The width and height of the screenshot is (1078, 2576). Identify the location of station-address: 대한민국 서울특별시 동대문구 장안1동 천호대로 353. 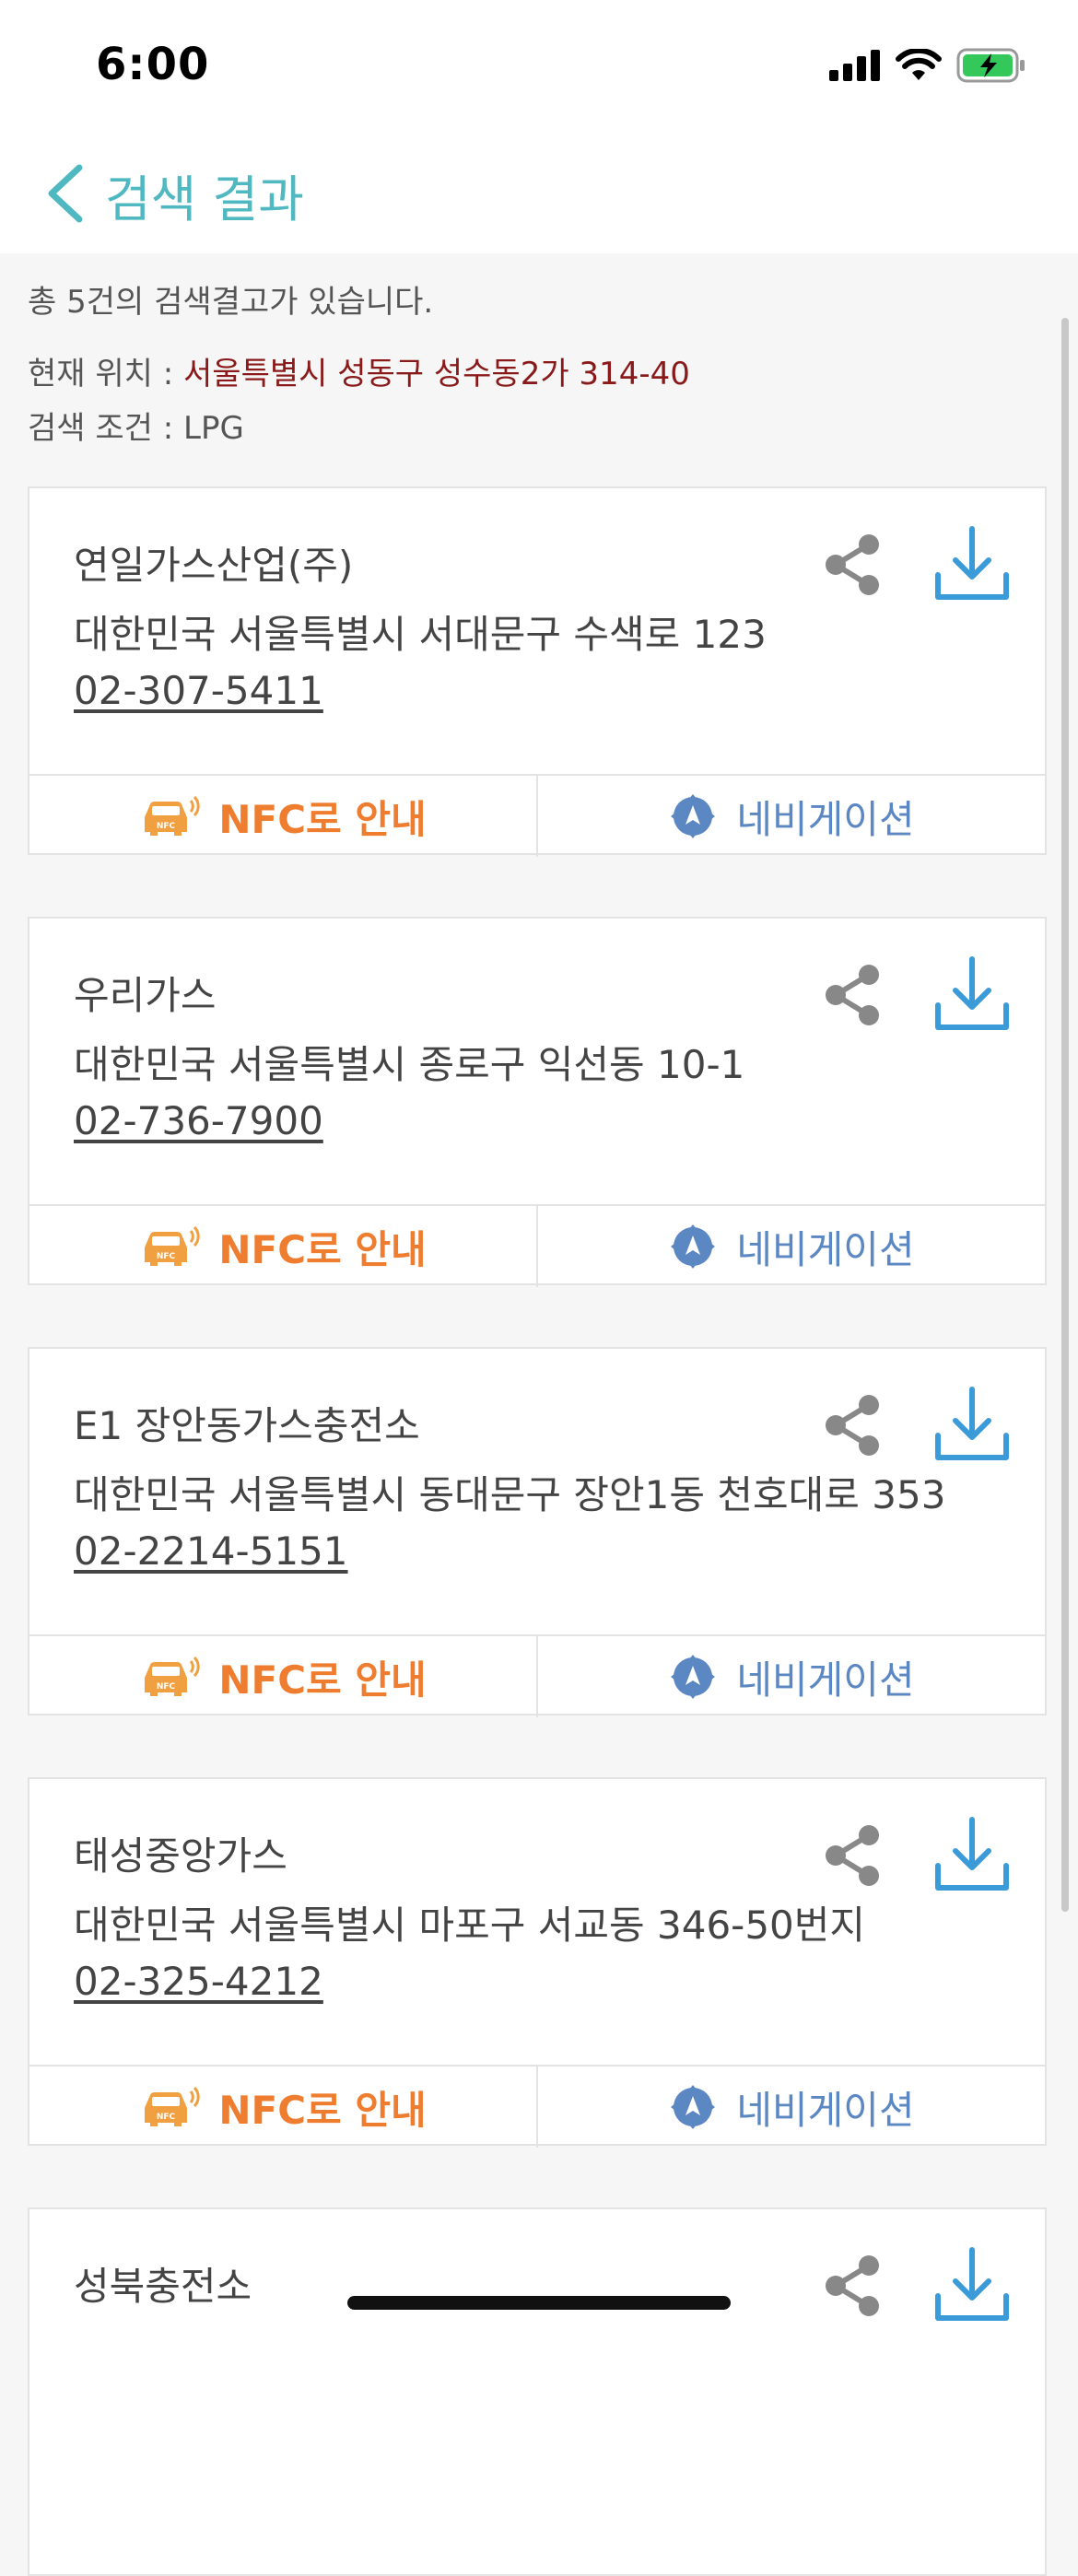
(510, 1494).